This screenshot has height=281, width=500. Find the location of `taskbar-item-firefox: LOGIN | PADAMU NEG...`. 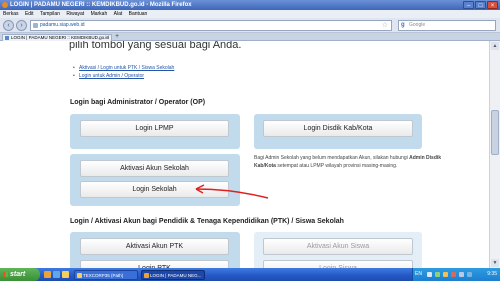

taskbar-item-firefox: LOGIN | PADAMU NEG... is located at coordinates (173, 275).